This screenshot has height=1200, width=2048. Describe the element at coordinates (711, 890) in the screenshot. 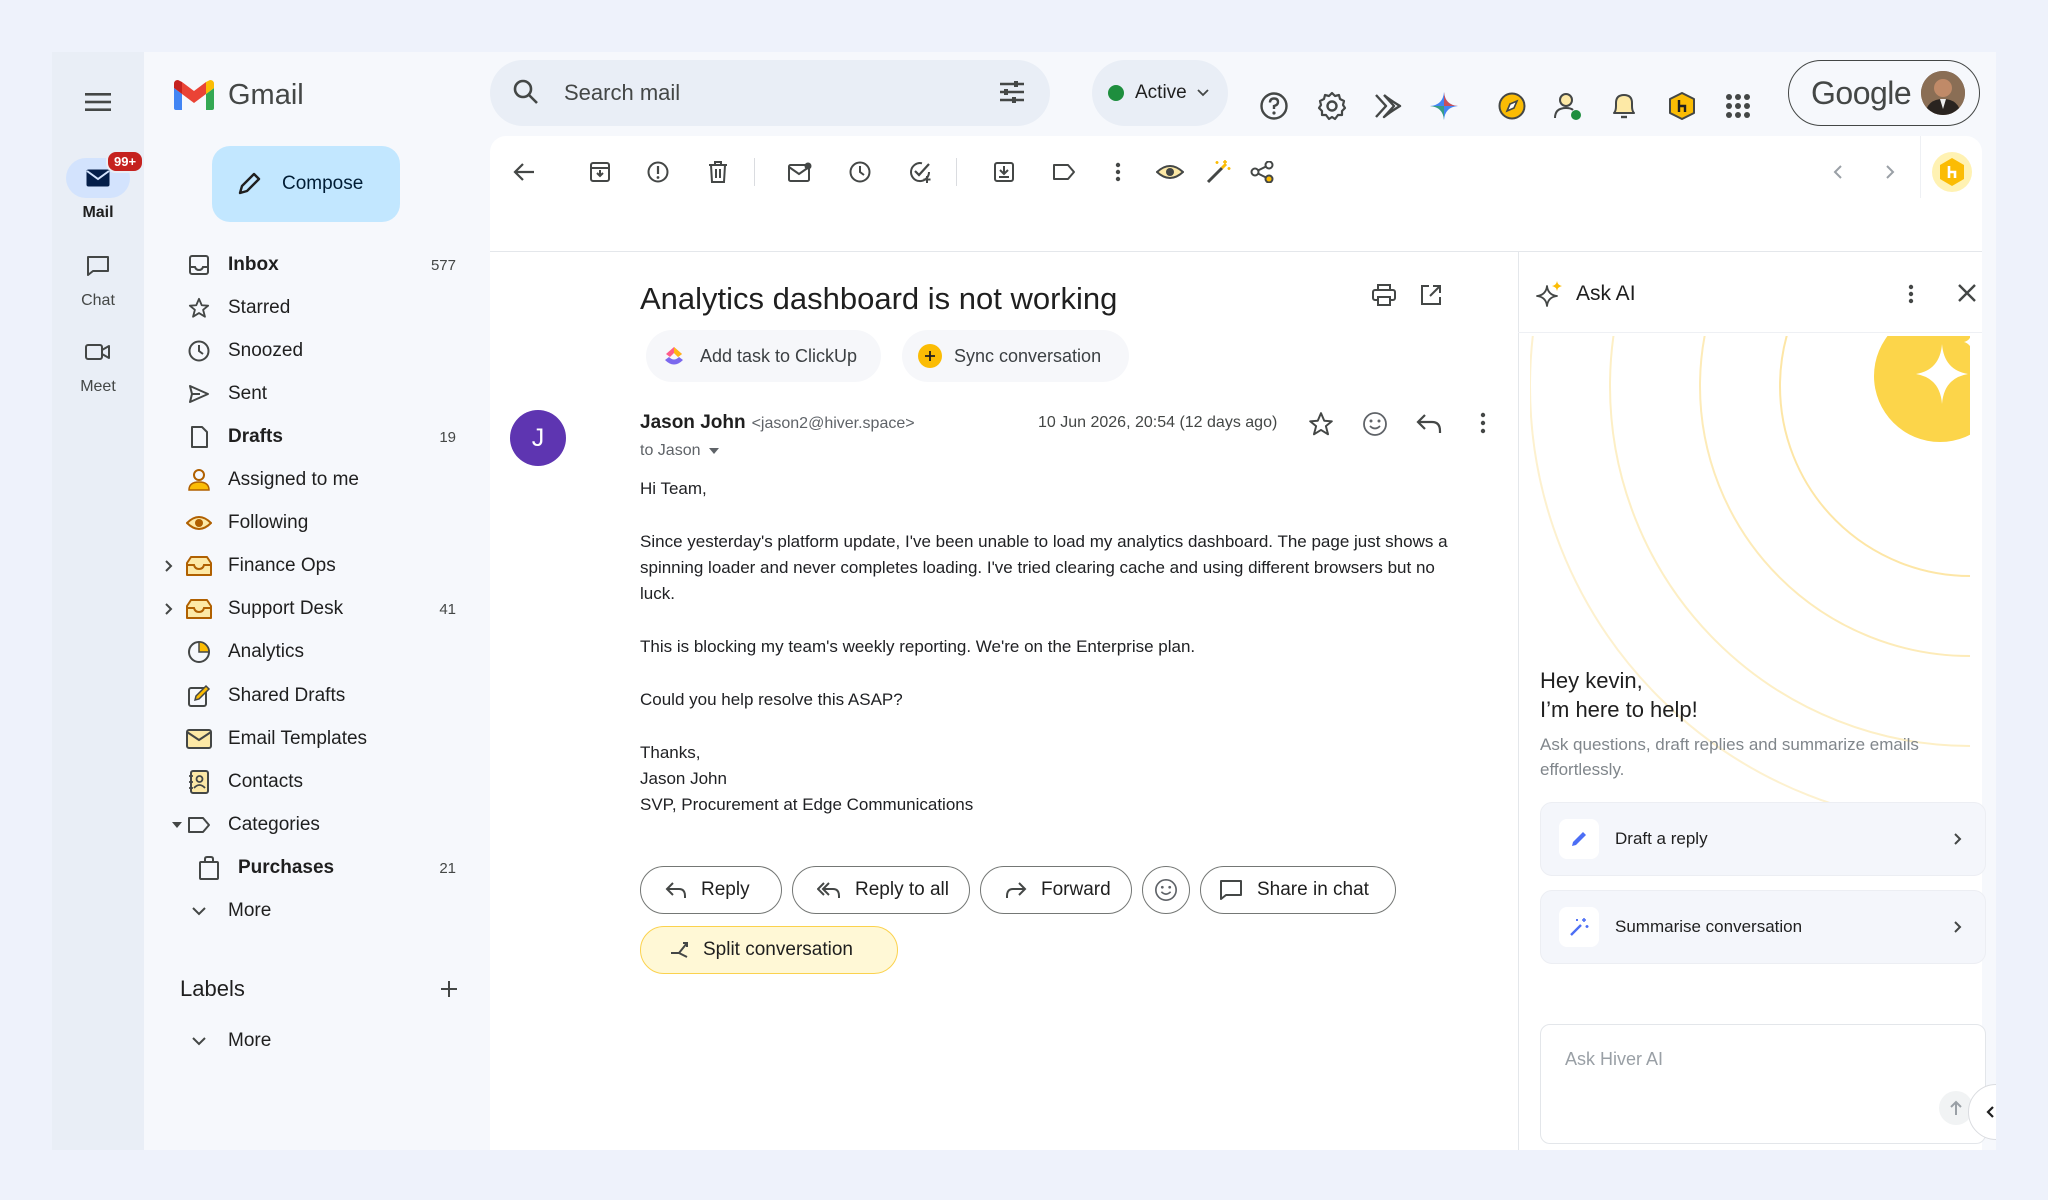

I see `reply-button: Reply` at that location.